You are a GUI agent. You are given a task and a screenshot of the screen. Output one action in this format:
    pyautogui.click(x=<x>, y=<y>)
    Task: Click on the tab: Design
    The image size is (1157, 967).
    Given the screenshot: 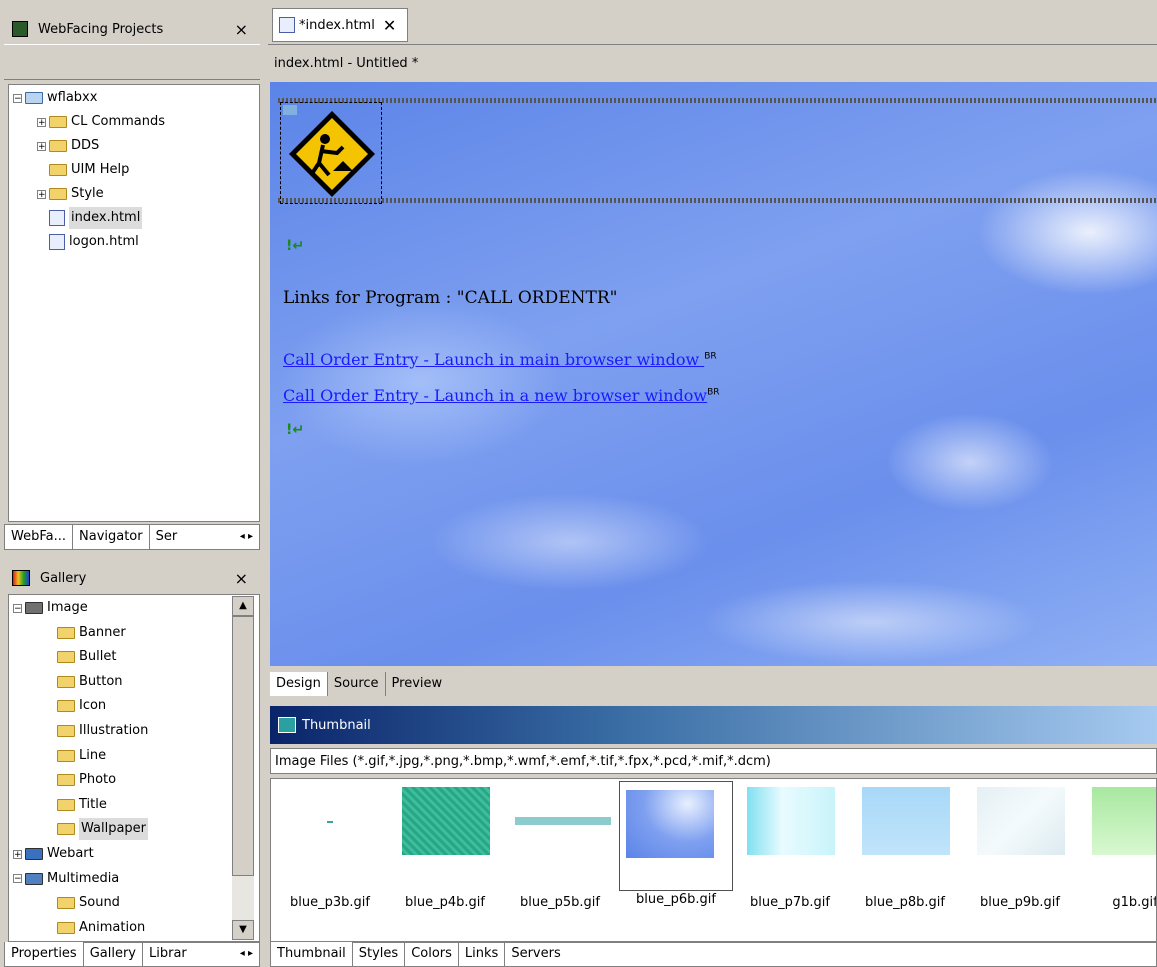 What is the action you would take?
    pyautogui.click(x=298, y=684)
    